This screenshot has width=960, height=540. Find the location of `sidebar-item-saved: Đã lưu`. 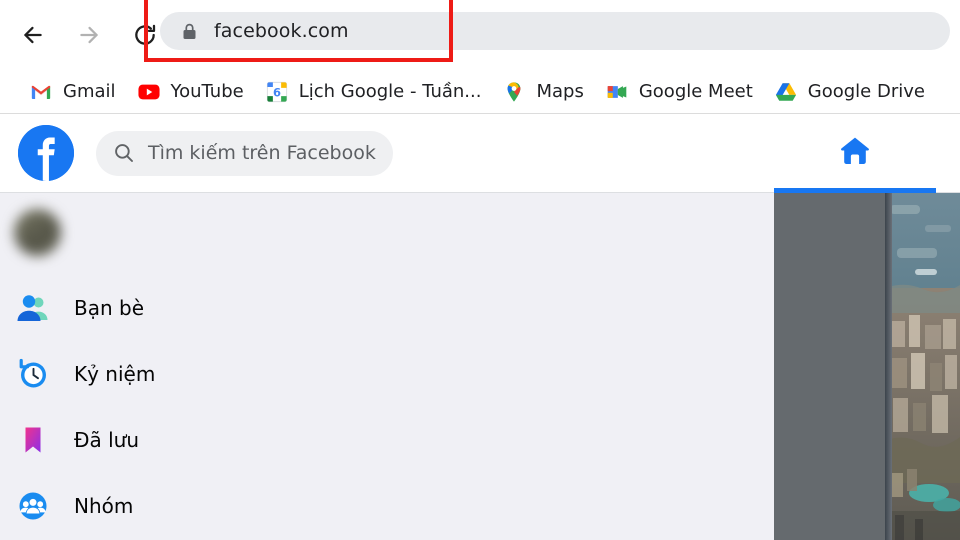

sidebar-item-saved: Đã lưu is located at coordinates (149, 440).